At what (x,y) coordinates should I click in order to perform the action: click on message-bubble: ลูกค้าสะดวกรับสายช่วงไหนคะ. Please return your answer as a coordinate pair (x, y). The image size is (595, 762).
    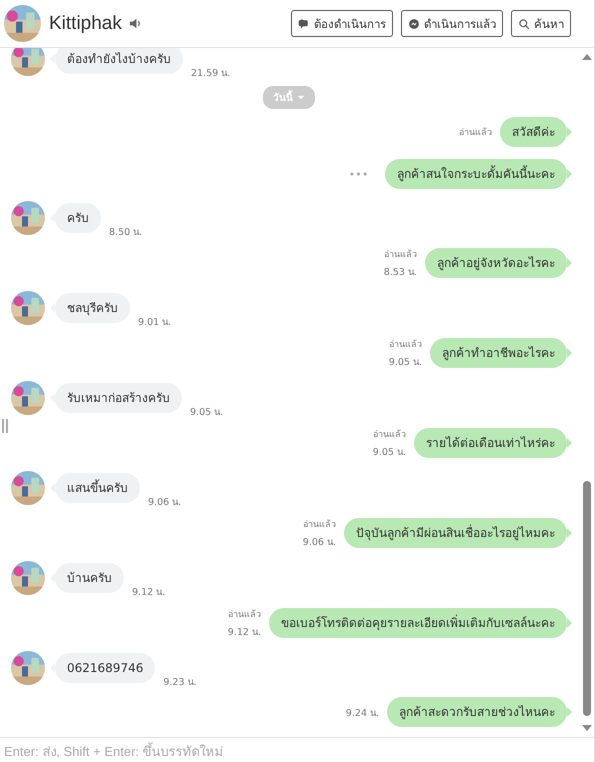
    Looking at the image, I should click on (479, 712).